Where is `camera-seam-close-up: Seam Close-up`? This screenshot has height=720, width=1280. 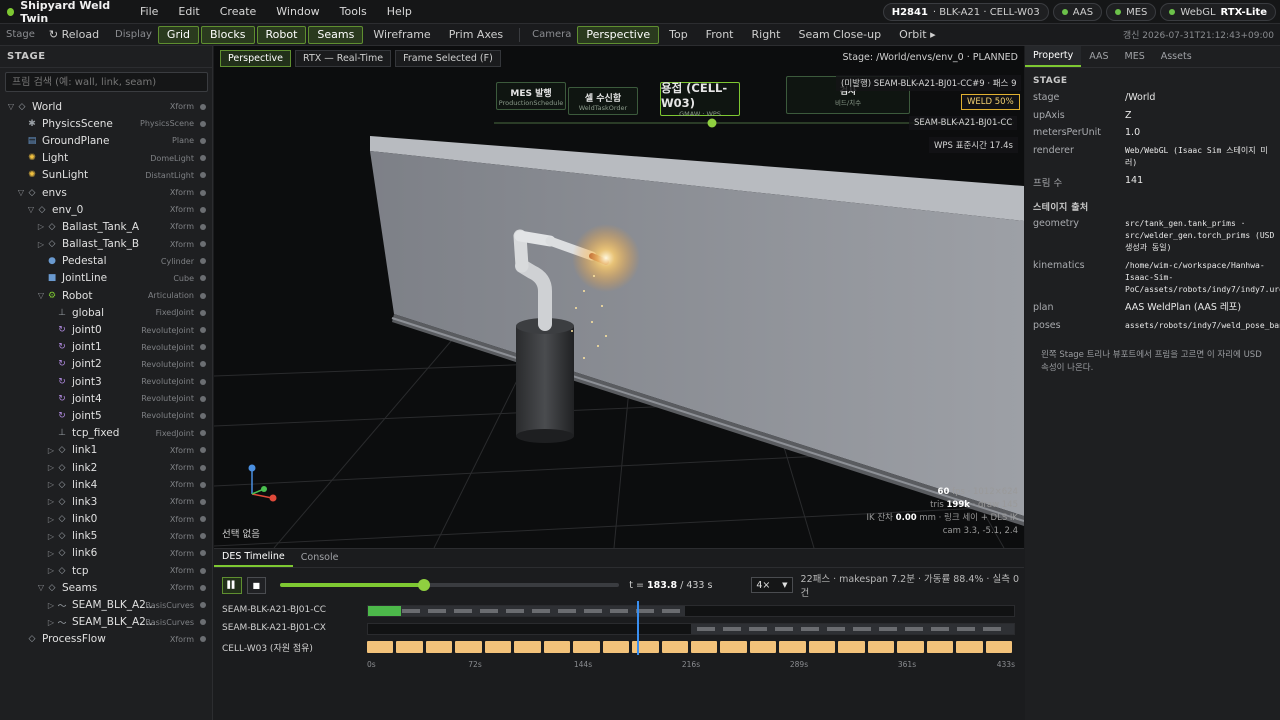 camera-seam-close-up: Seam Close-up is located at coordinates (839, 35).